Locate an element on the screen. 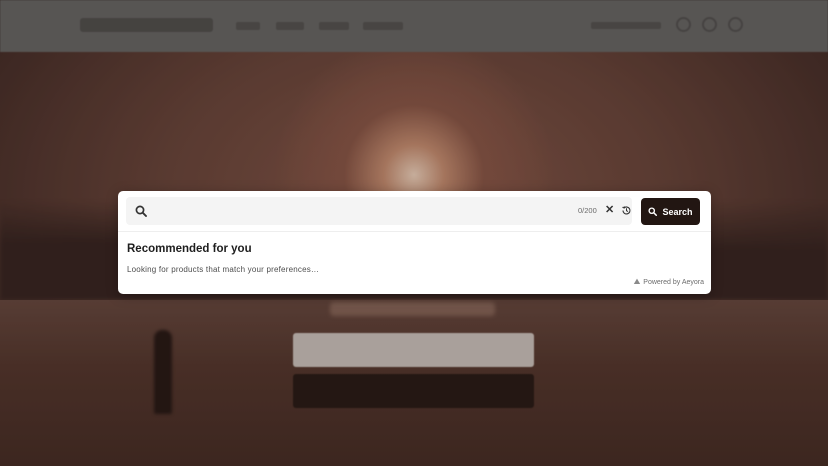 This screenshot has height=466, width=828. search-row: 0/200 ✕ Search is located at coordinates (414, 211).